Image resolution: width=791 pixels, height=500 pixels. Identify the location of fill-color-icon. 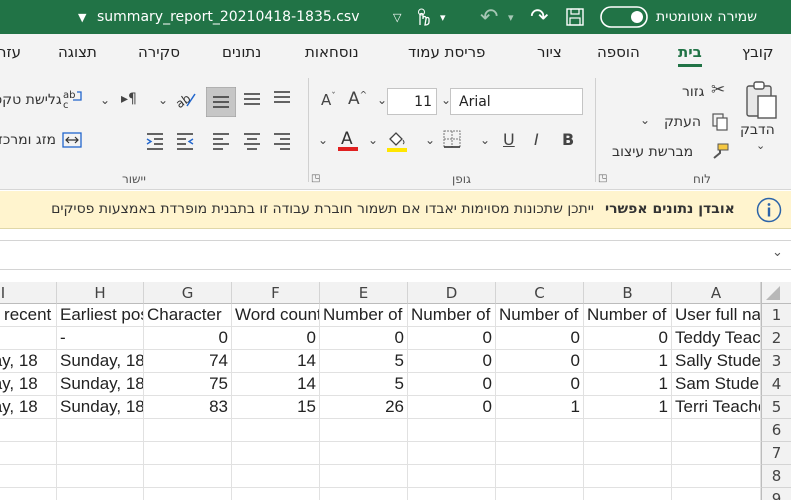
(397, 141).